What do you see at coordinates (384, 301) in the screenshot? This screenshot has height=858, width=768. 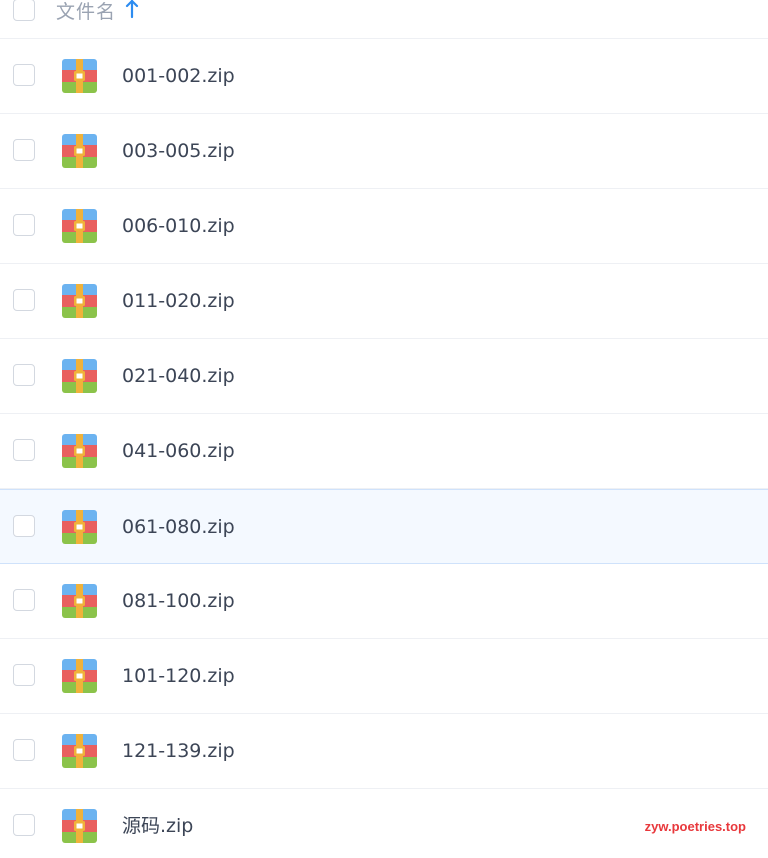 I see `file-row: 011-020.zip` at bounding box center [384, 301].